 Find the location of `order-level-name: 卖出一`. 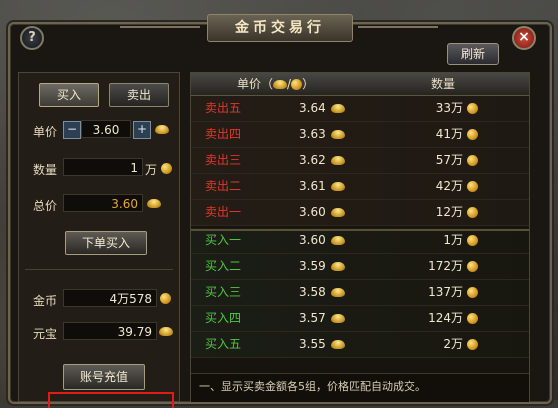

order-level-name: 卖出一 is located at coordinates (223, 212).